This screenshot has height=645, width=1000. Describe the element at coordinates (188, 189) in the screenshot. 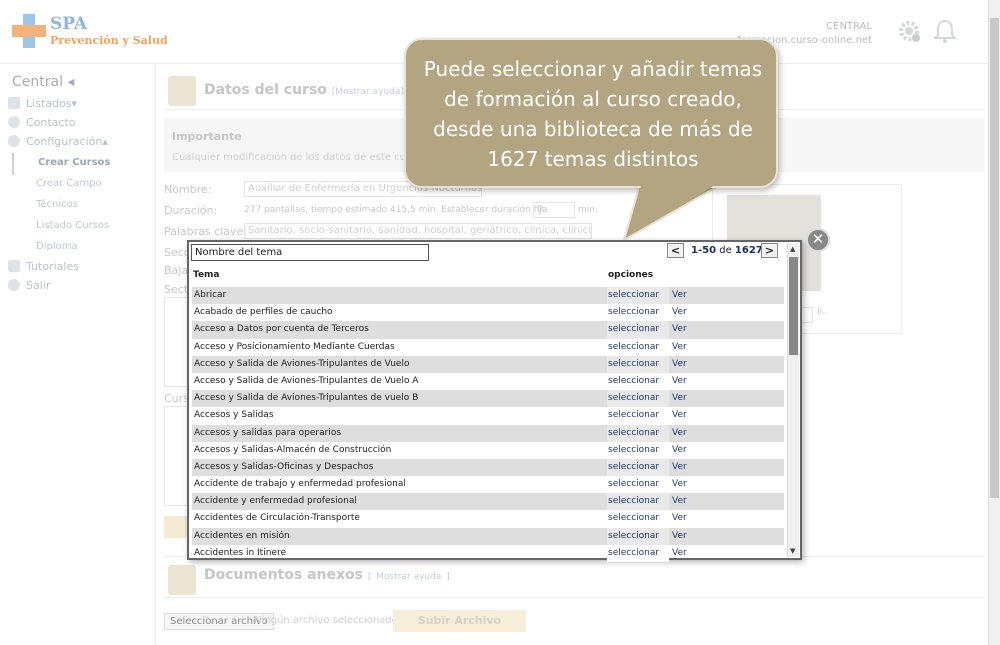

I see `label-nombre: Nombre:` at that location.